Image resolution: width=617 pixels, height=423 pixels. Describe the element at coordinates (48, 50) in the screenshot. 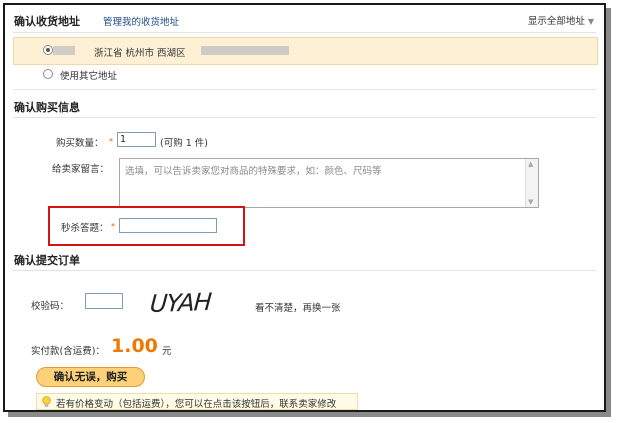

I see `address-radio-selected` at that location.